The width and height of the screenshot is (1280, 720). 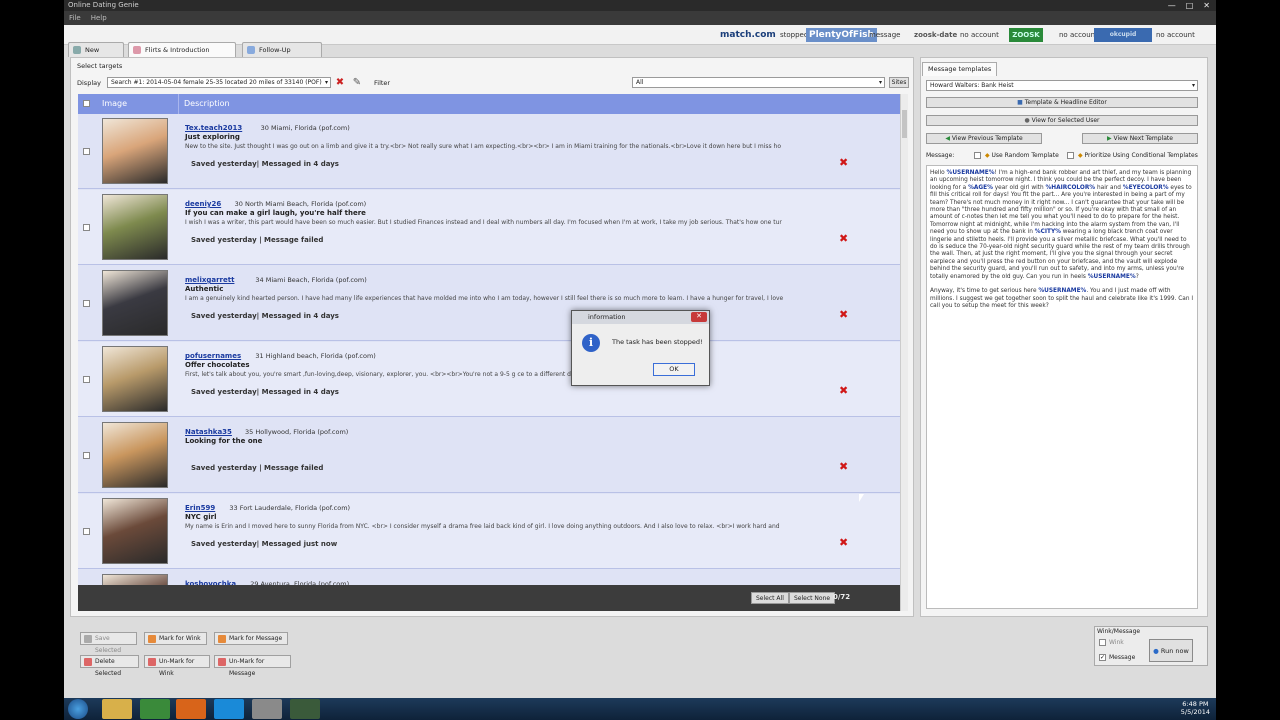 I want to click on template-select: Howard Walters: Bank Heist ▾, so click(x=1062, y=85).